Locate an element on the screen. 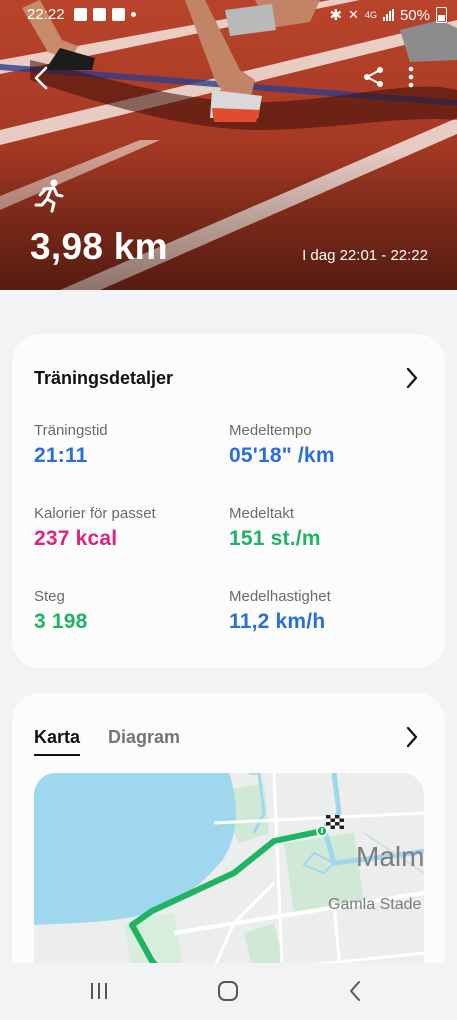 The height and width of the screenshot is (1020, 457). running-icon is located at coordinates (49, 196).